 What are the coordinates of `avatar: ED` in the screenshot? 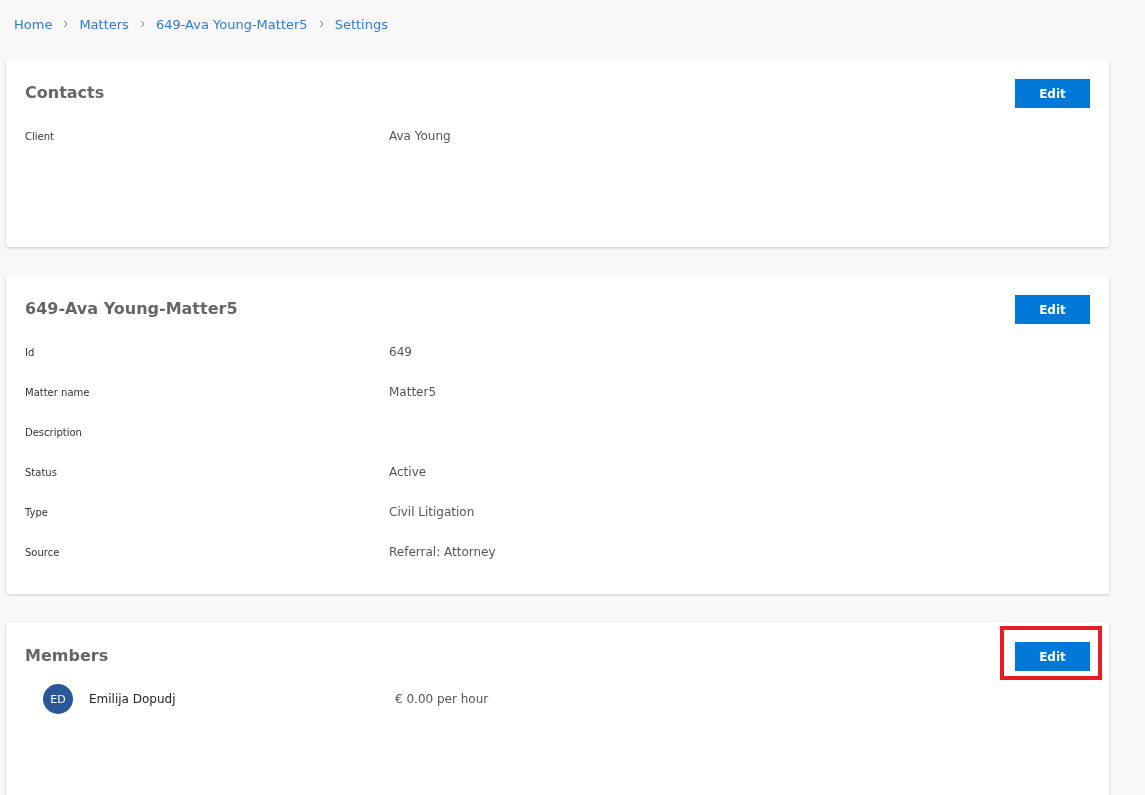 It's located at (58, 699).